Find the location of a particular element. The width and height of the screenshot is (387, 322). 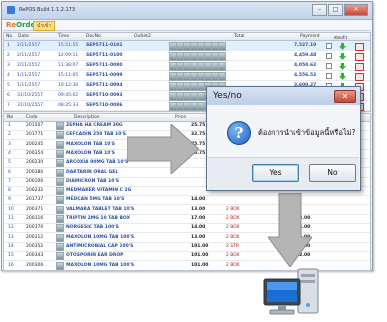

order-time: 12:09:11 is located at coordinates (68, 55).